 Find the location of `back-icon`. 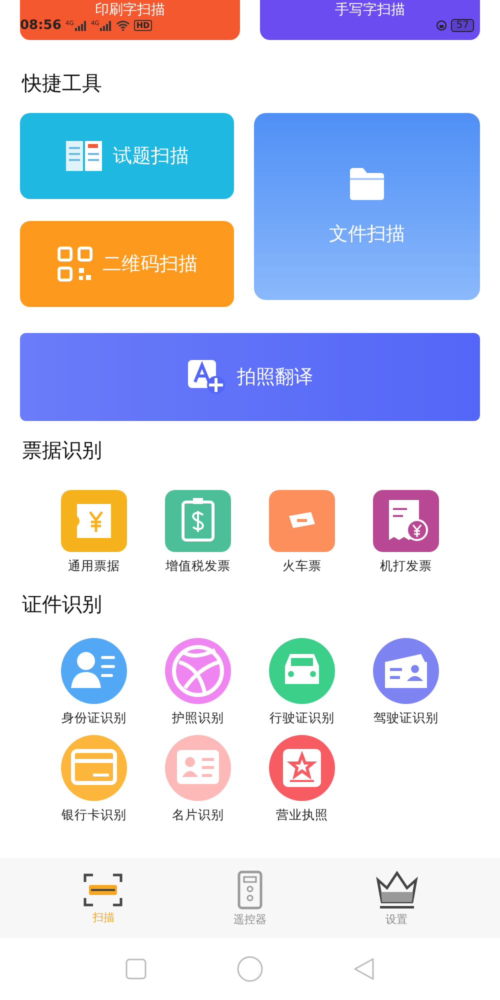

back-icon is located at coordinates (364, 969).